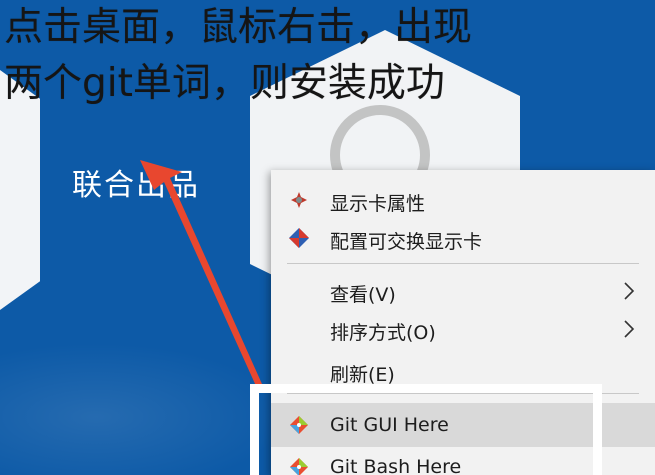 This screenshot has height=475, width=655. I want to click on menu-item-label: 显示卡属性, so click(378, 204).